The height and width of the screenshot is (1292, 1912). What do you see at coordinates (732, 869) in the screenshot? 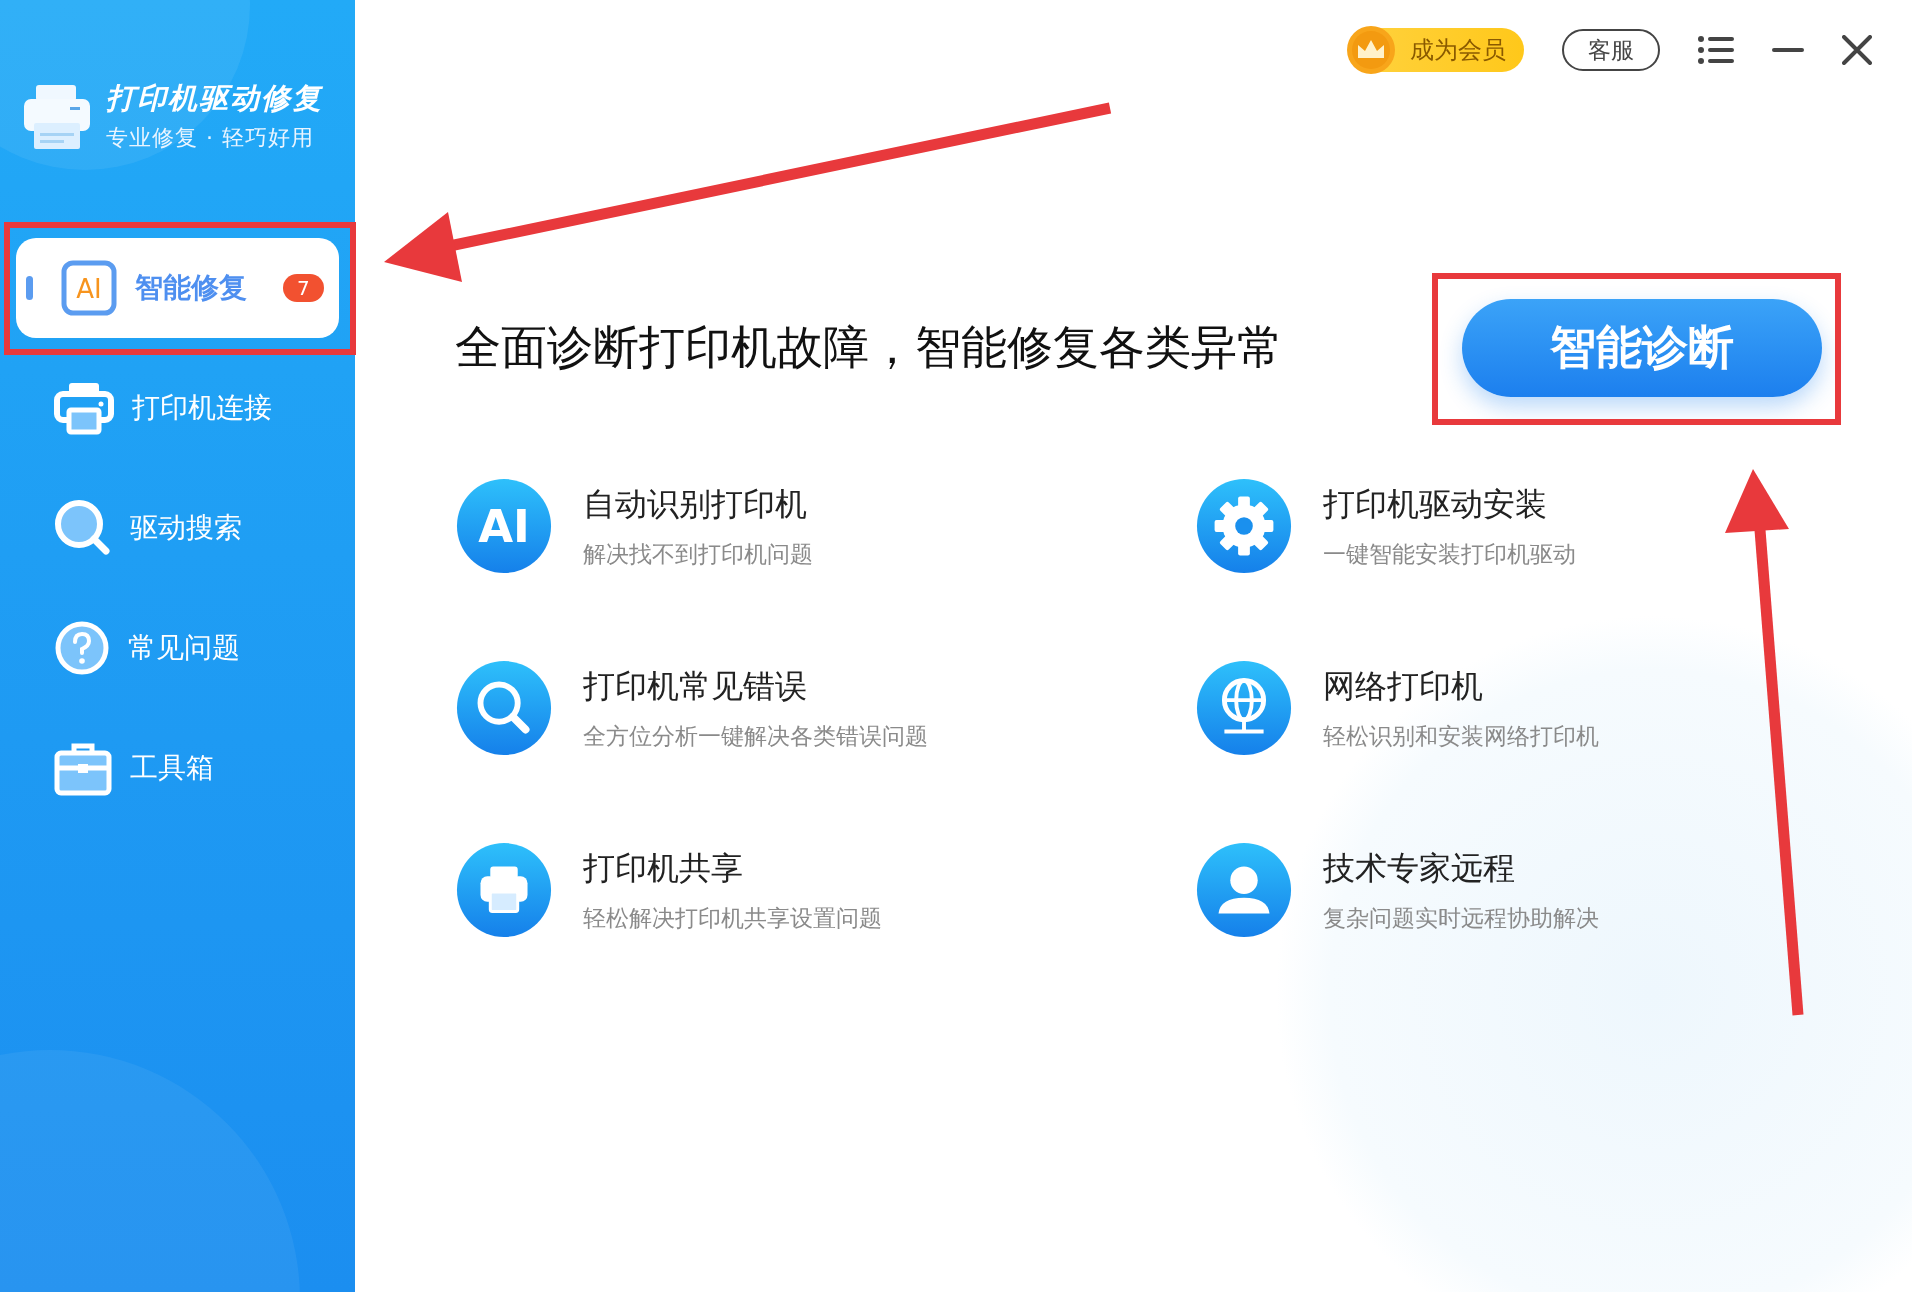
I see `feature-title: 打印机共享` at bounding box center [732, 869].